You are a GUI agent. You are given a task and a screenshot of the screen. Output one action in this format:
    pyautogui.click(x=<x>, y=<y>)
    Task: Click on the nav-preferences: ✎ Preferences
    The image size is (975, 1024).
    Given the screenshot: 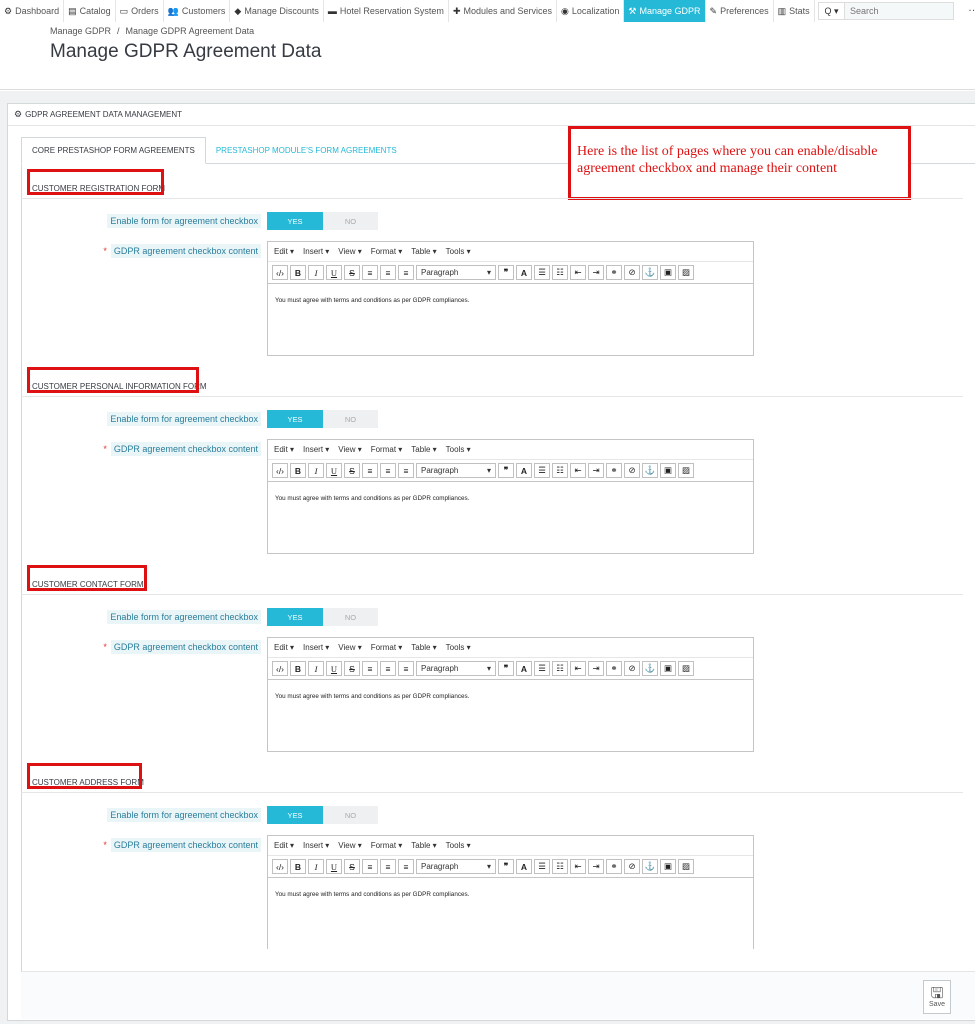 What is the action you would take?
    pyautogui.click(x=740, y=11)
    